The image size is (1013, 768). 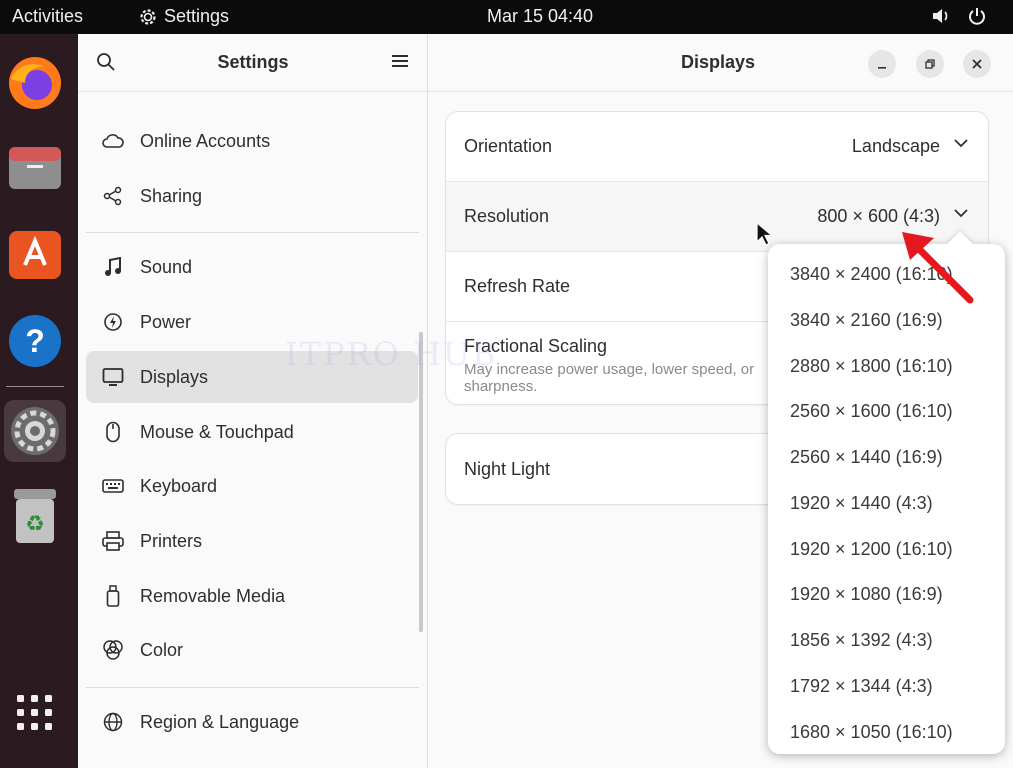 I want to click on sidebar-item-label: Displays, so click(x=174, y=376).